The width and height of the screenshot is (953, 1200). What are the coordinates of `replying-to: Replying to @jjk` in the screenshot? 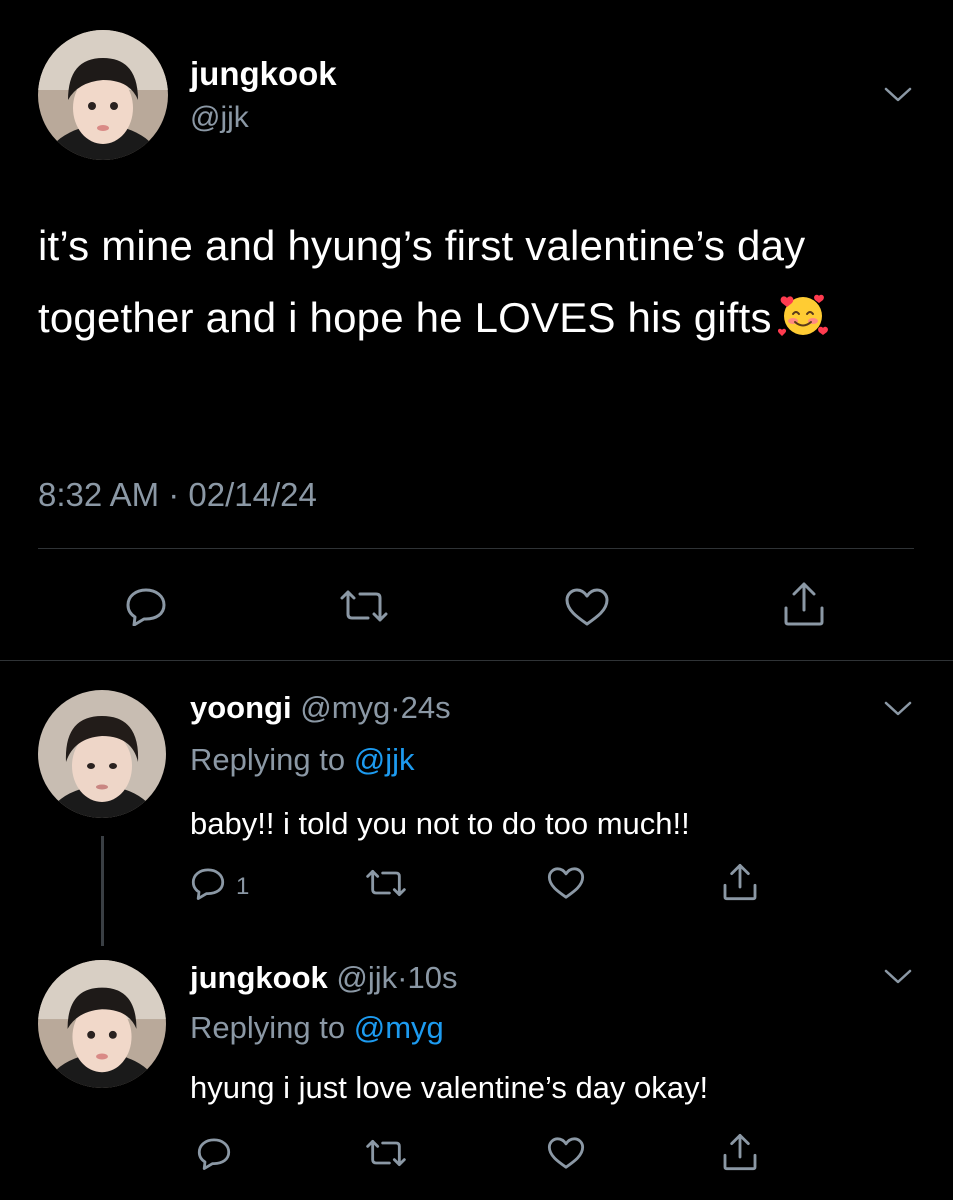 It's located at (302, 760).